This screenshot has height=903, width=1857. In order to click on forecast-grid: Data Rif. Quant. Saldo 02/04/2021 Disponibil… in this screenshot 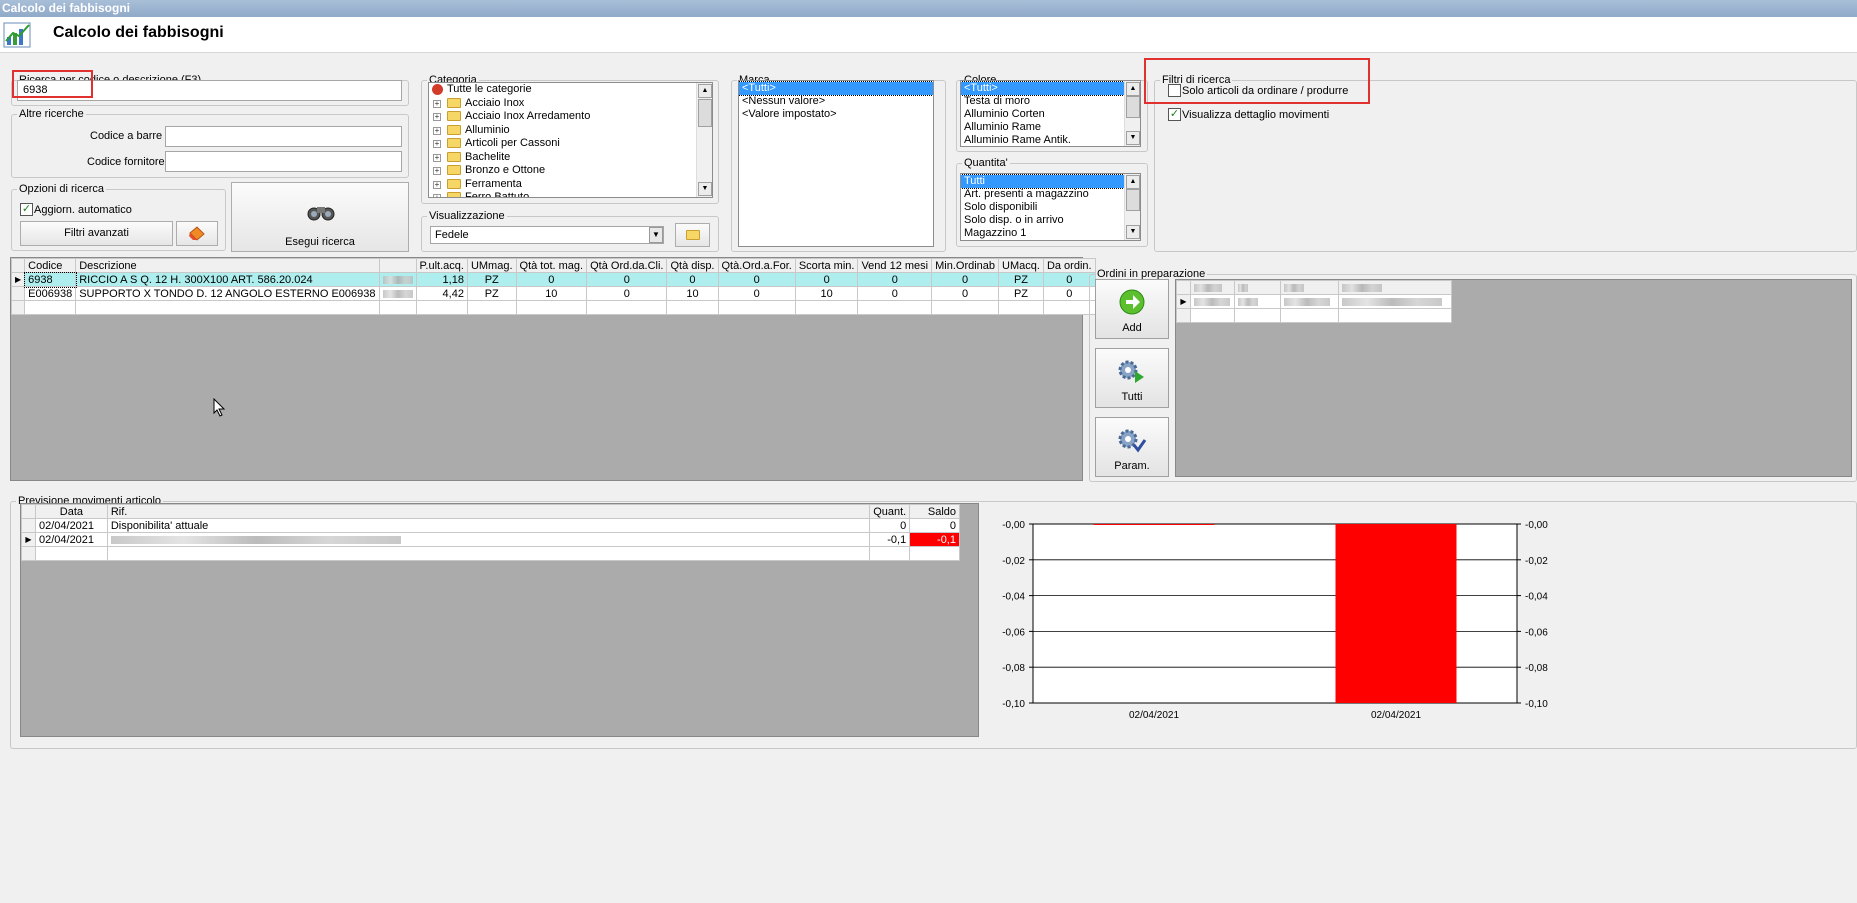, I will do `click(499, 620)`.